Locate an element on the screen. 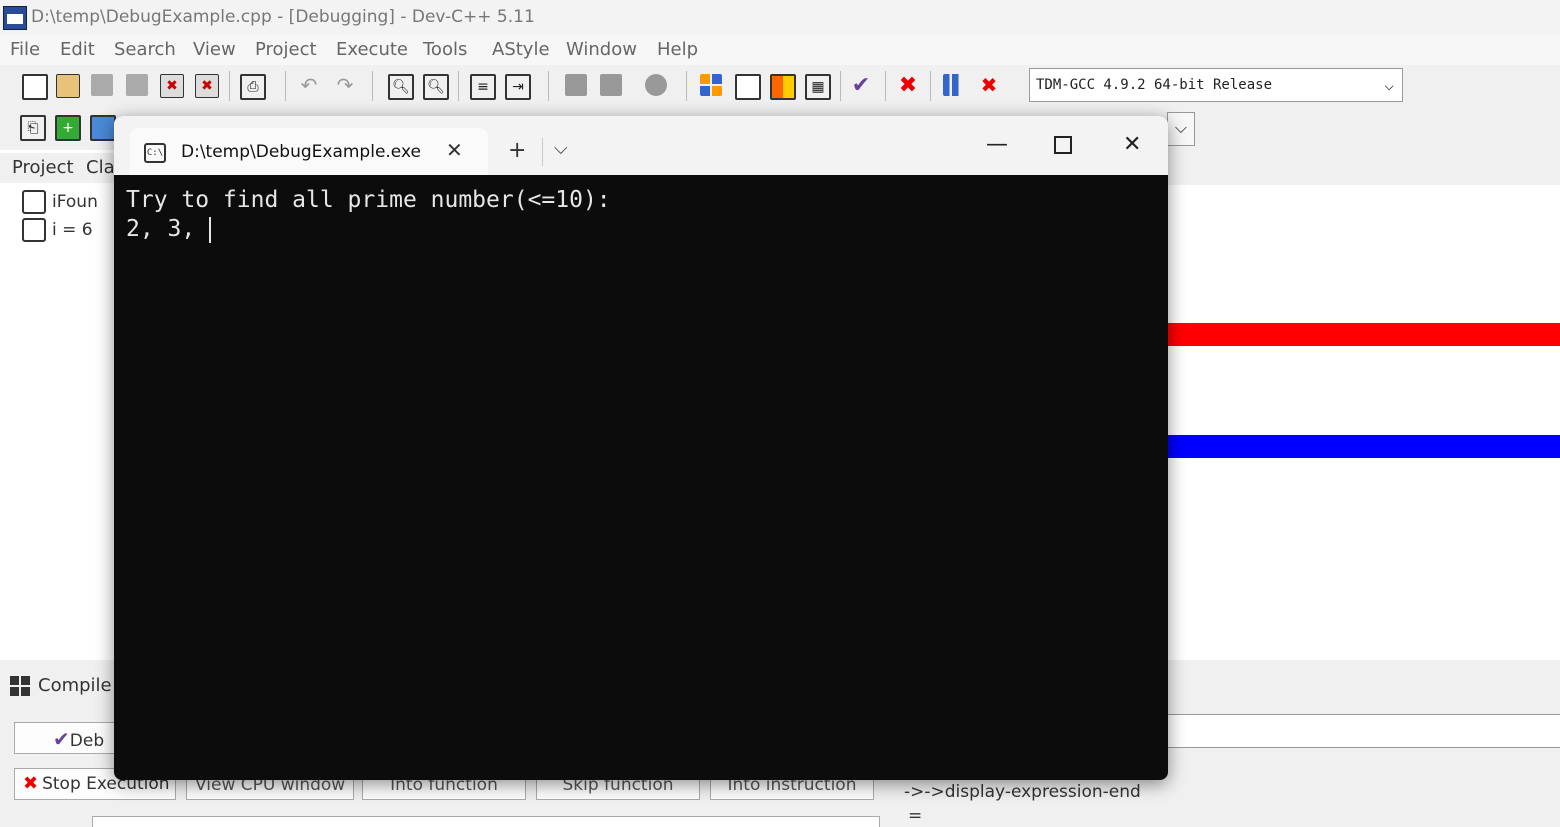 This screenshot has width=1560, height=827. compile-icon is located at coordinates (711, 85).